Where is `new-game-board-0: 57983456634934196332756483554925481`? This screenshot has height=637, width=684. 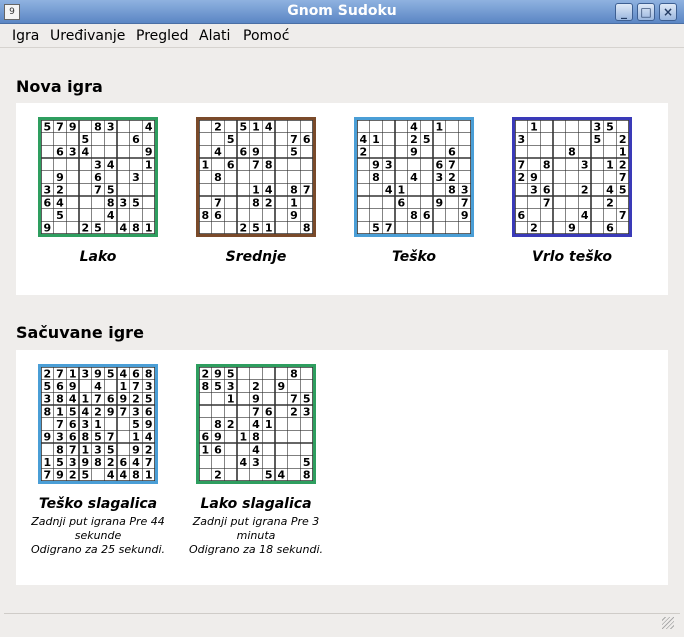 new-game-board-0: 57983456634934196332756483554925481 is located at coordinates (98, 177).